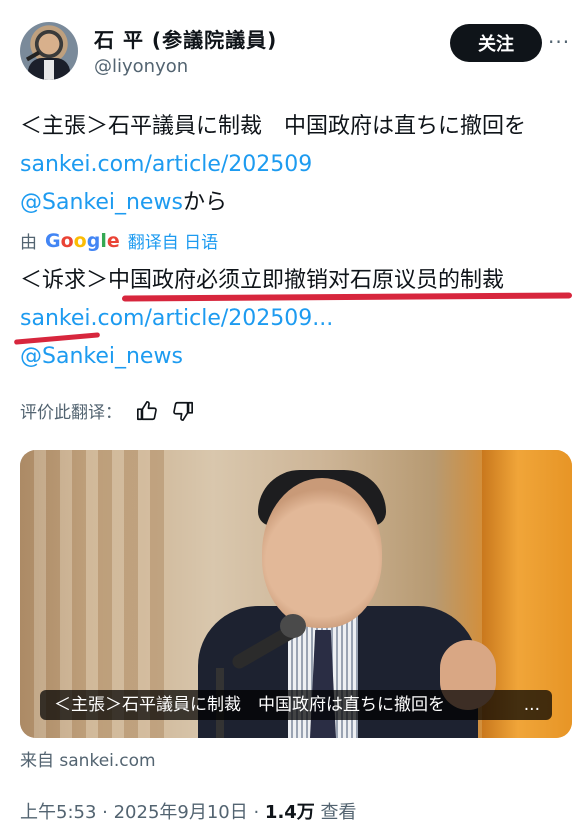 The height and width of the screenshot is (835, 584). I want to click on original-suffix: から, so click(204, 202).